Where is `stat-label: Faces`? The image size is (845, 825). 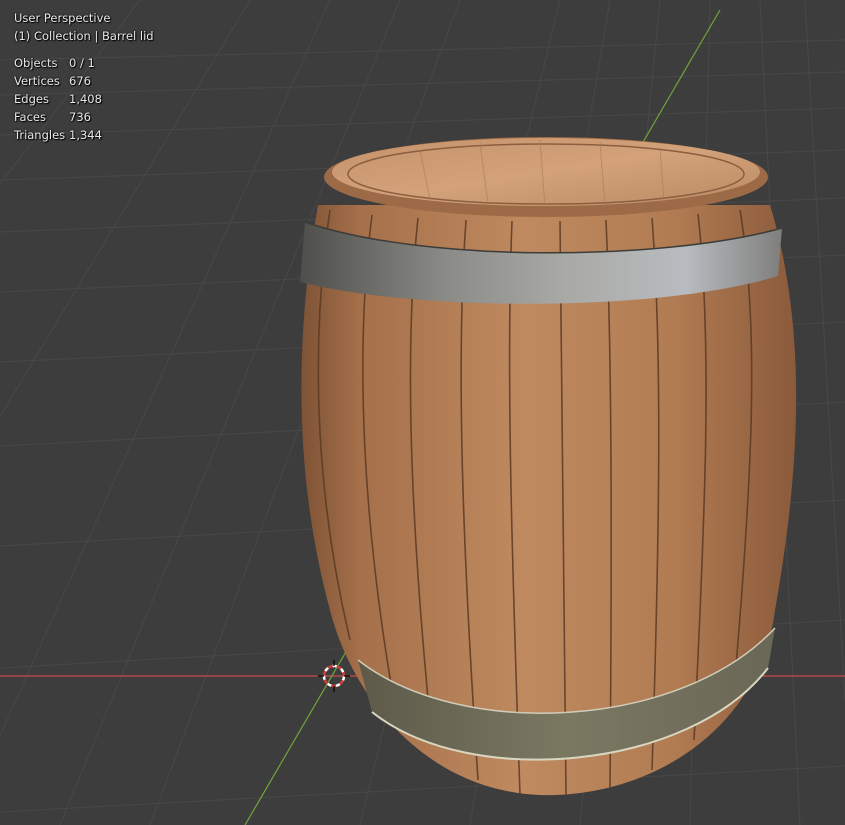 stat-label: Faces is located at coordinates (30, 117).